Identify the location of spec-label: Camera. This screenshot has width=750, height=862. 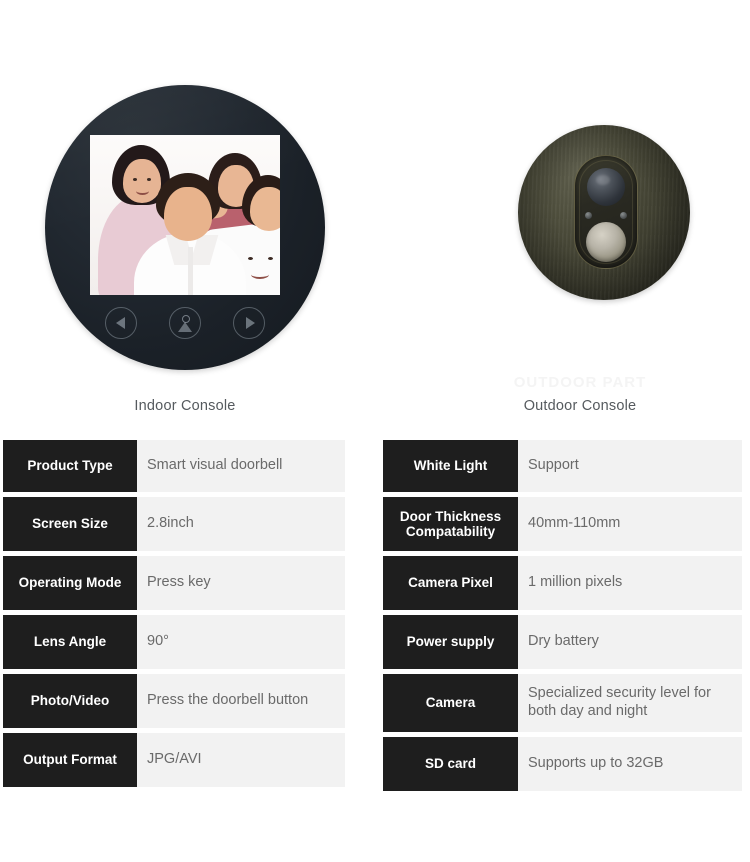
(450, 703).